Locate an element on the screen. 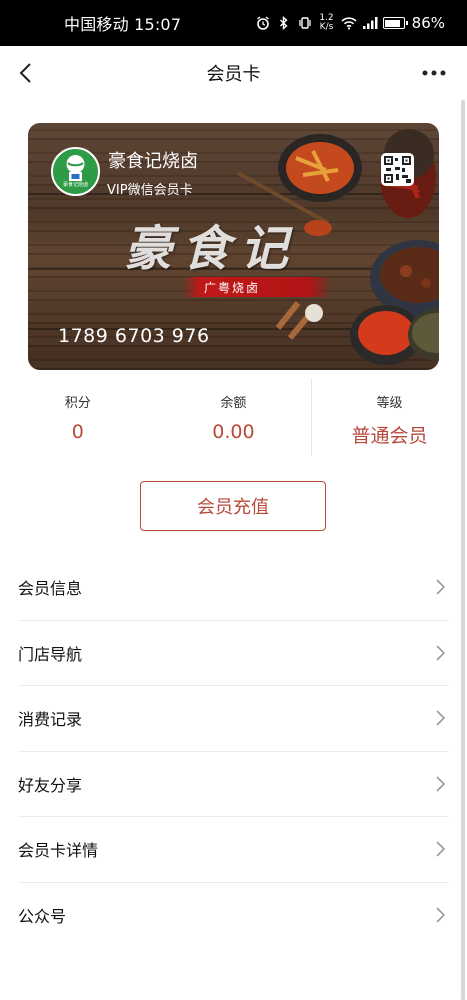 This screenshot has width=467, height=1000. wifi-icon is located at coordinates (349, 23).